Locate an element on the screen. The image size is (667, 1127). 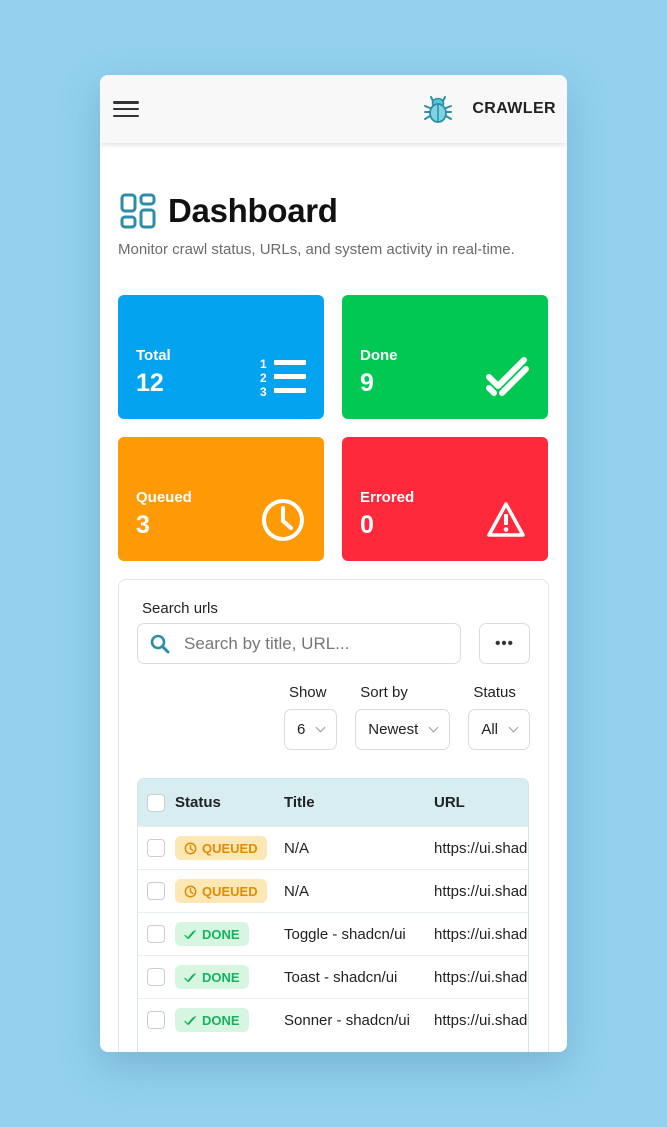
table-header: Status Title URL is located at coordinates (333, 802).